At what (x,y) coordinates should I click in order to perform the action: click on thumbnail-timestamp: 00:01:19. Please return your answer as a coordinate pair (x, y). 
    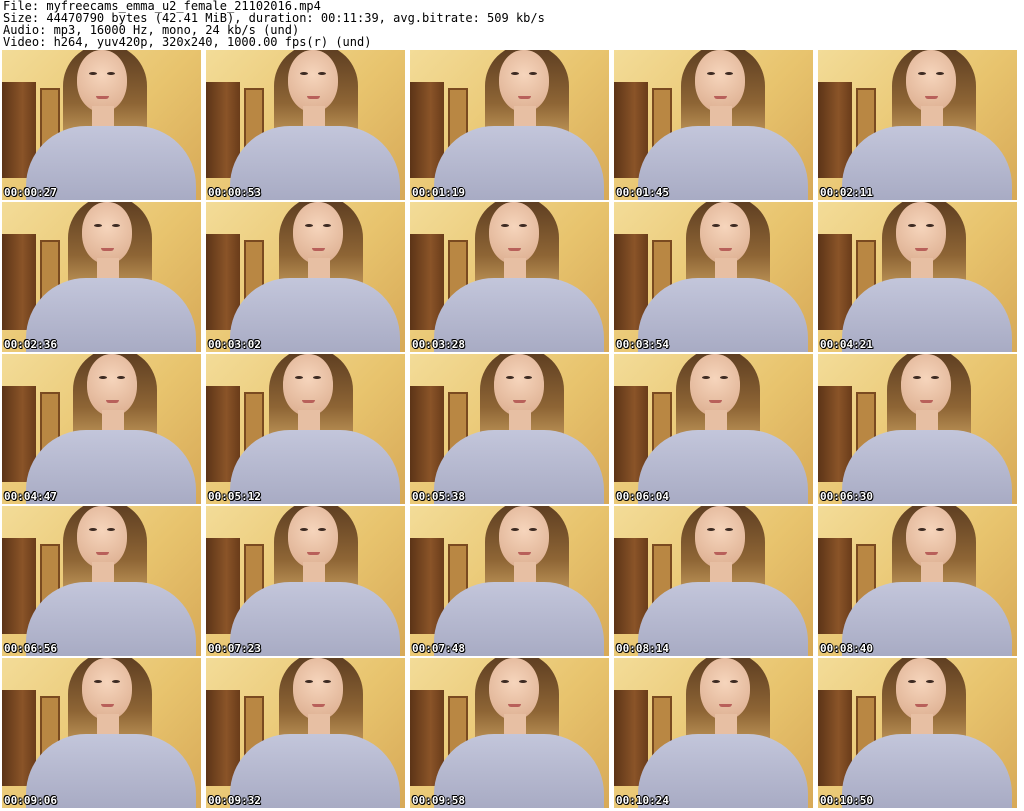
    Looking at the image, I should click on (438, 192).